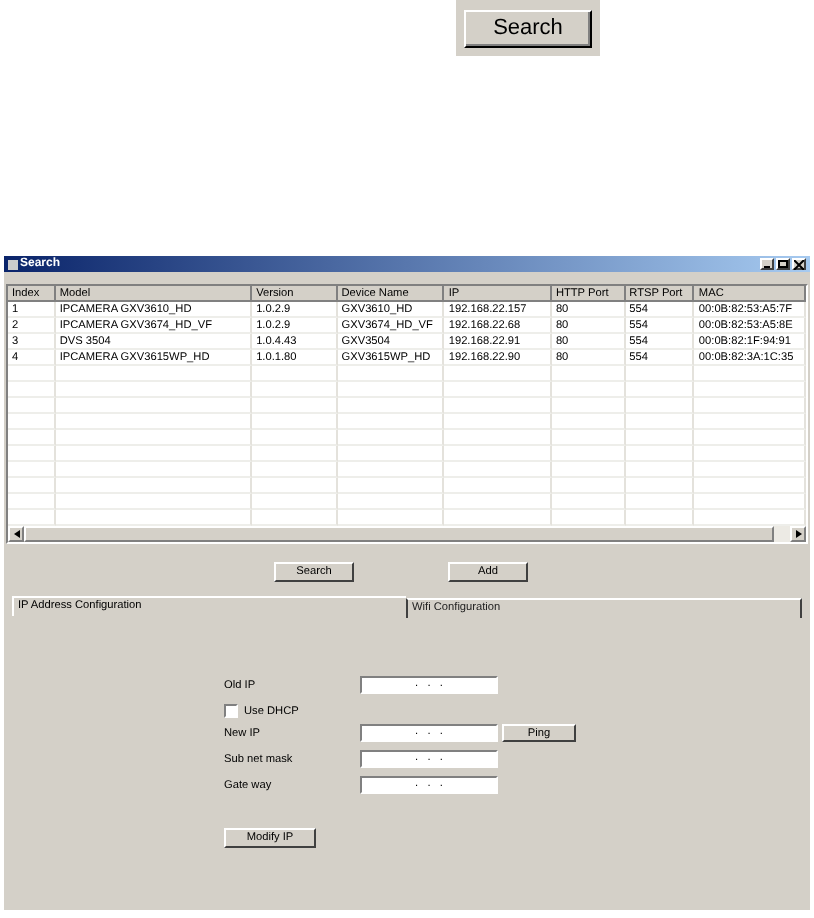 The width and height of the screenshot is (814, 918). I want to click on maximize-button, so click(783, 264).